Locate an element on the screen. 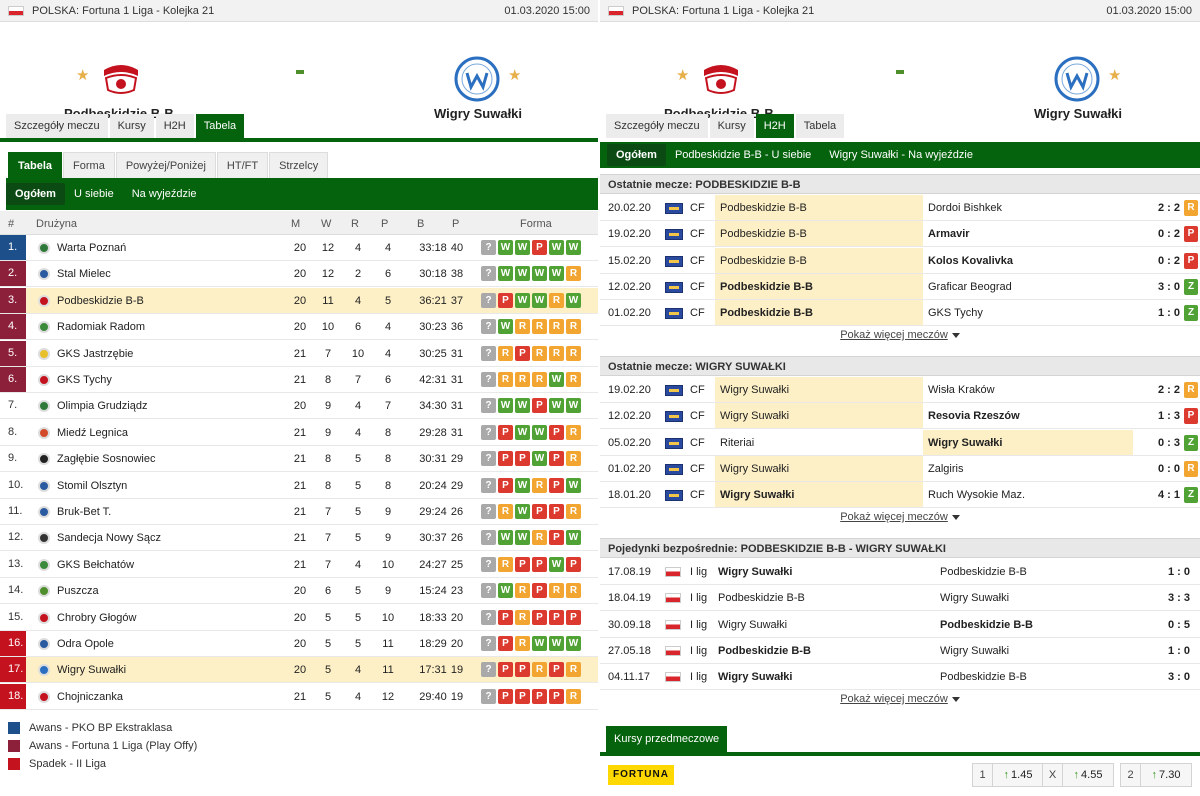  tab-prematch-odds: Kursy przedmeczowe is located at coordinates (667, 739).